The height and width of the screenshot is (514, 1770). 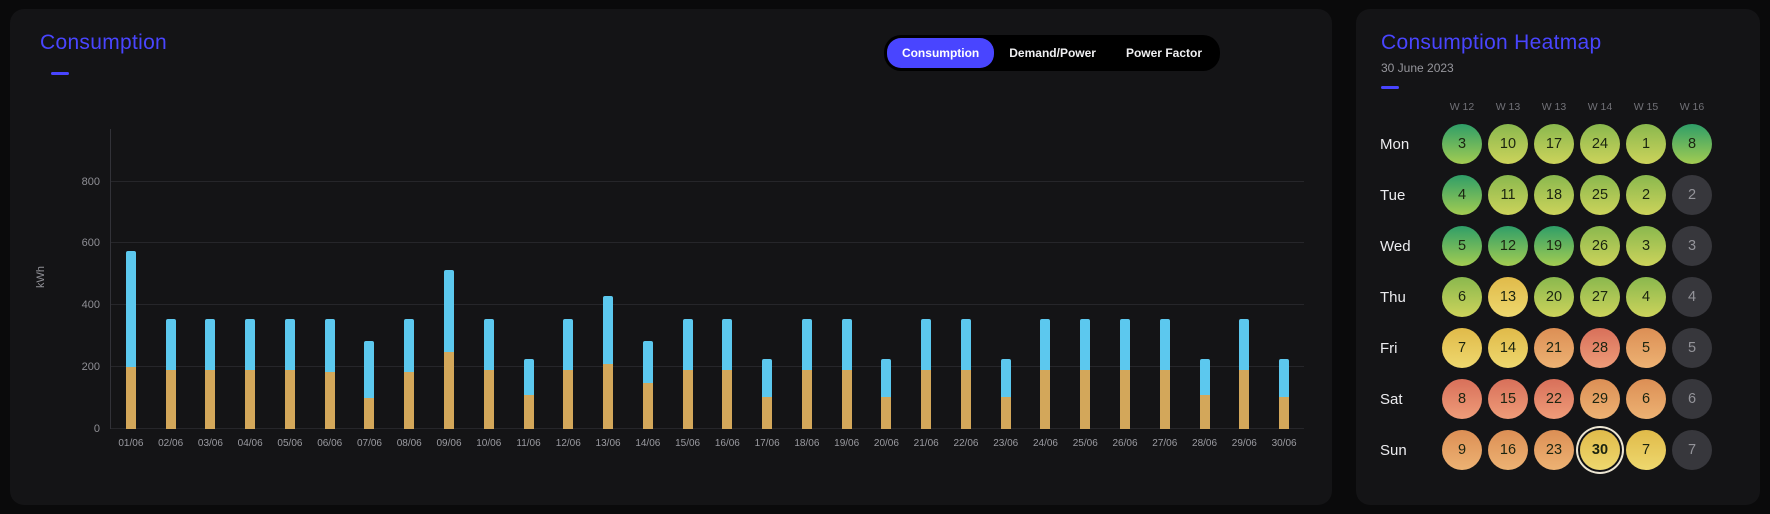 I want to click on x-tick-label: 04/06, so click(x=250, y=443).